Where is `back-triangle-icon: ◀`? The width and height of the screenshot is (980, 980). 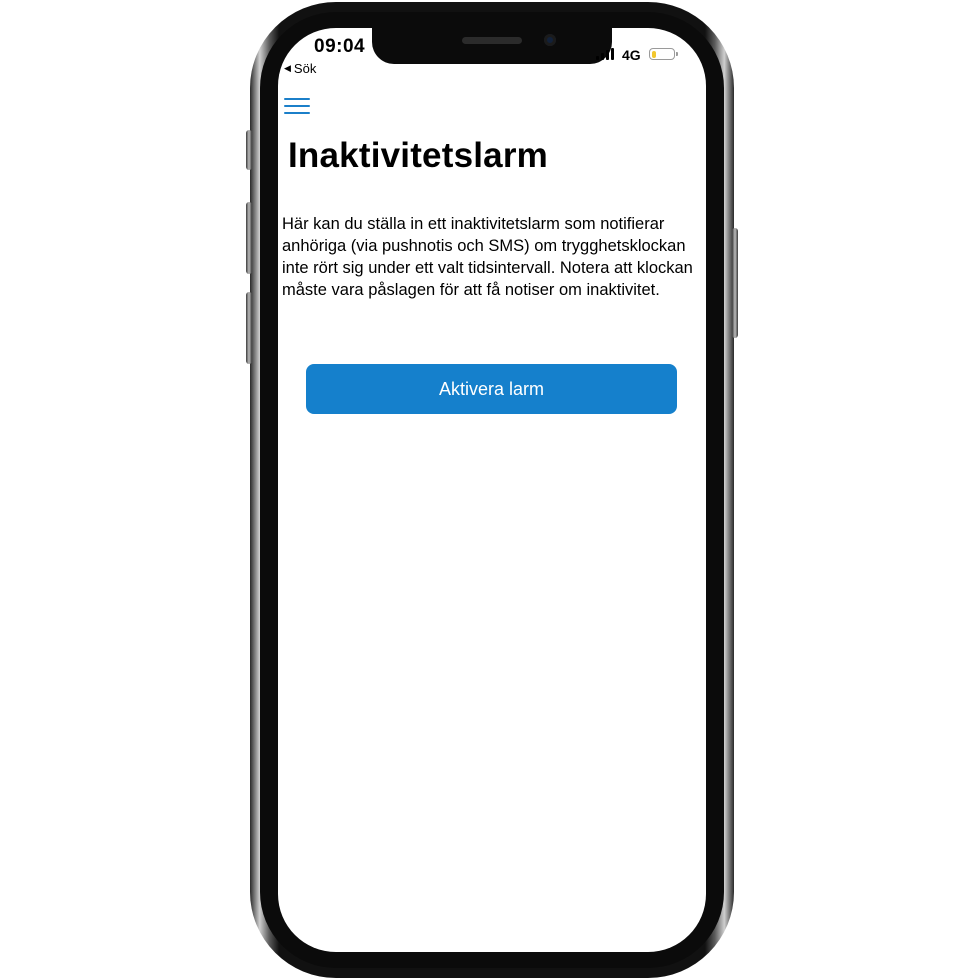 back-triangle-icon: ◀ is located at coordinates (287, 68).